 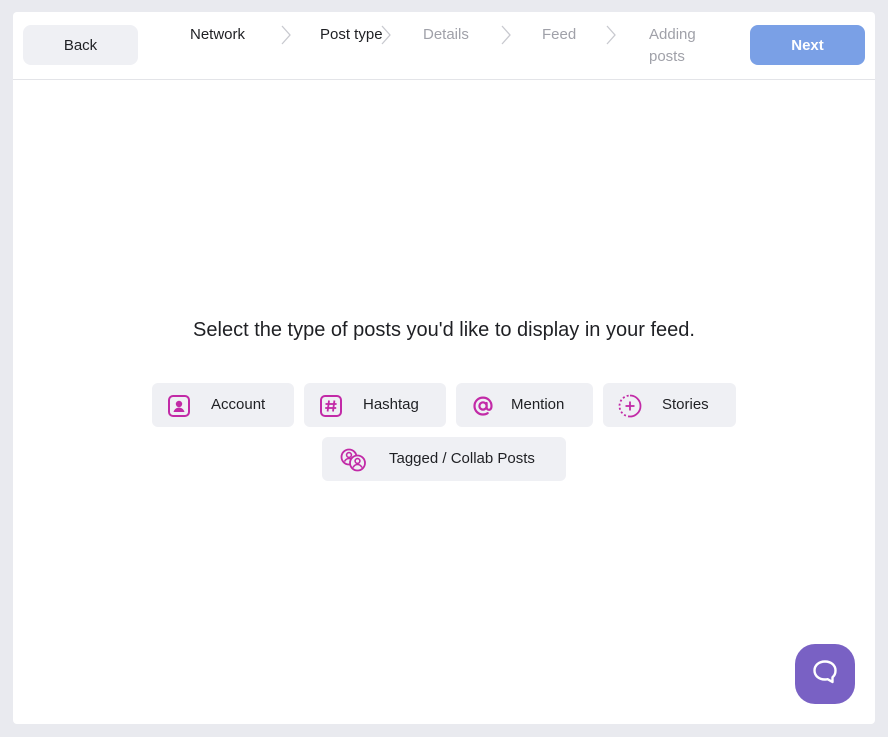 I want to click on help-chat-button, so click(x=825, y=674).